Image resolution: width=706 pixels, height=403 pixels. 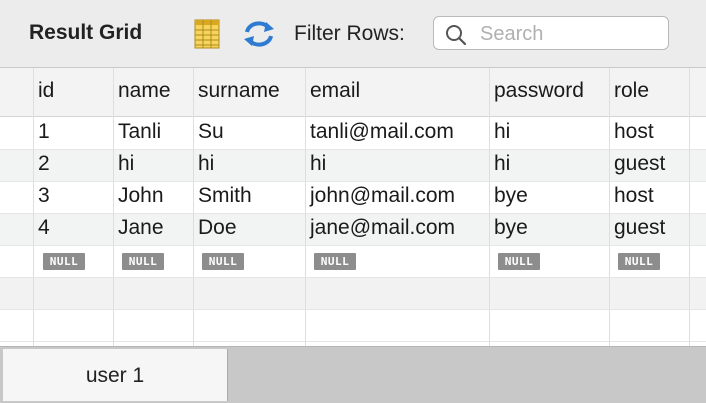 I want to click on column-header-password: password, so click(x=539, y=91).